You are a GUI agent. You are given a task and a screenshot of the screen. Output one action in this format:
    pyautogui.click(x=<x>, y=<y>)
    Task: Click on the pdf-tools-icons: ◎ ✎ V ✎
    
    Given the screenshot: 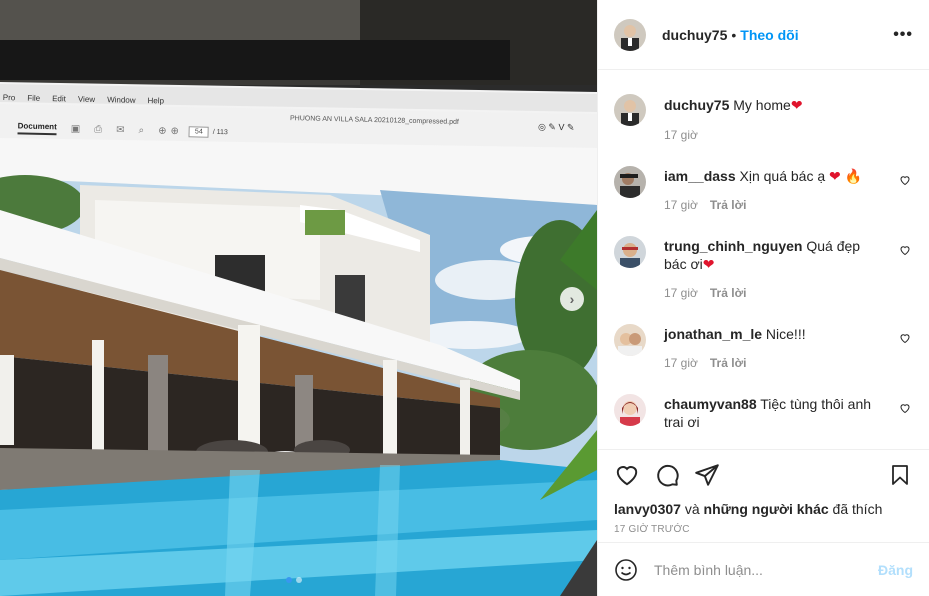 What is the action you would take?
    pyautogui.click(x=556, y=127)
    